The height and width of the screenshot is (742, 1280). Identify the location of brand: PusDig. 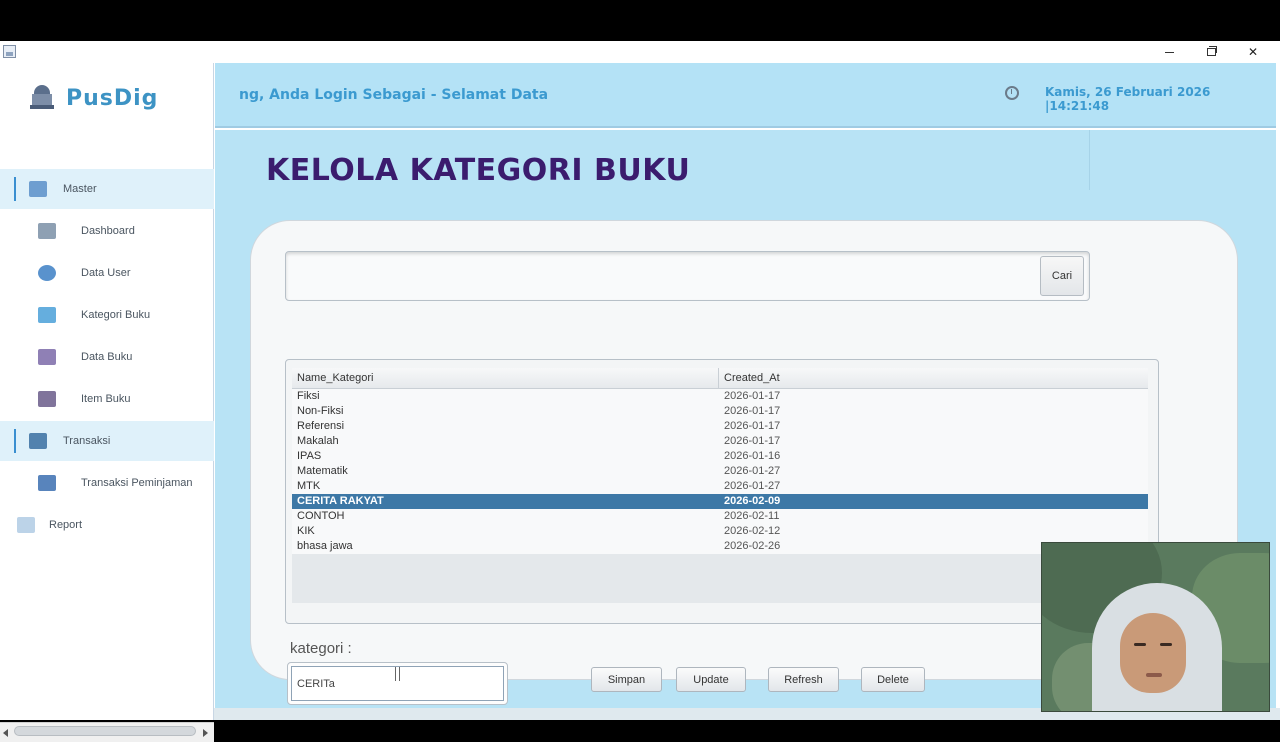
(94, 98).